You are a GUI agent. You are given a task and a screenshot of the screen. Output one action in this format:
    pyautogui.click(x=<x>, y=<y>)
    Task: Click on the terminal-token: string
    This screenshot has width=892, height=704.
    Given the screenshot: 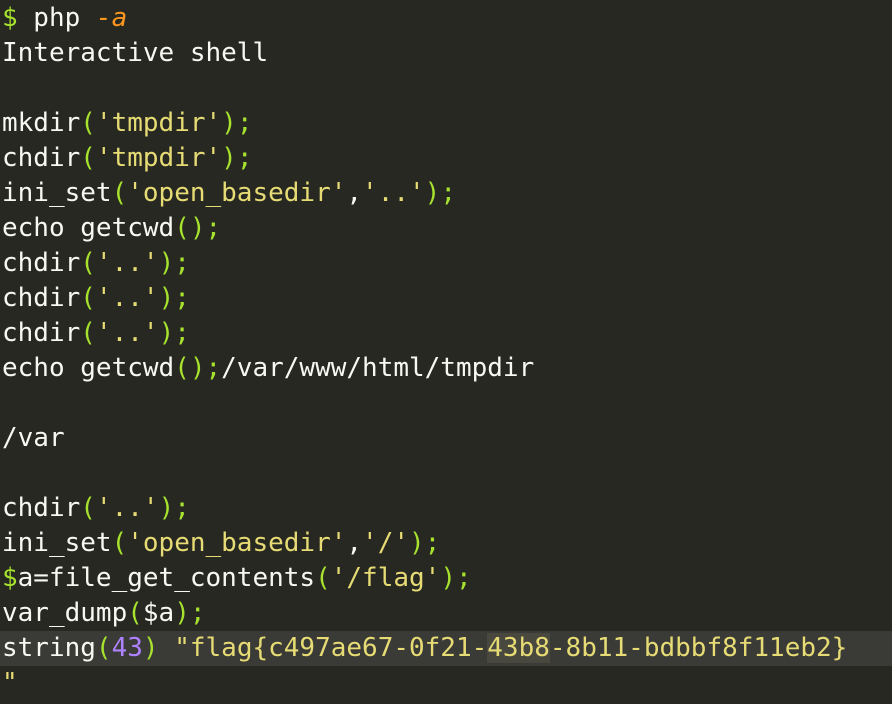 What is the action you would take?
    pyautogui.click(x=49, y=648)
    